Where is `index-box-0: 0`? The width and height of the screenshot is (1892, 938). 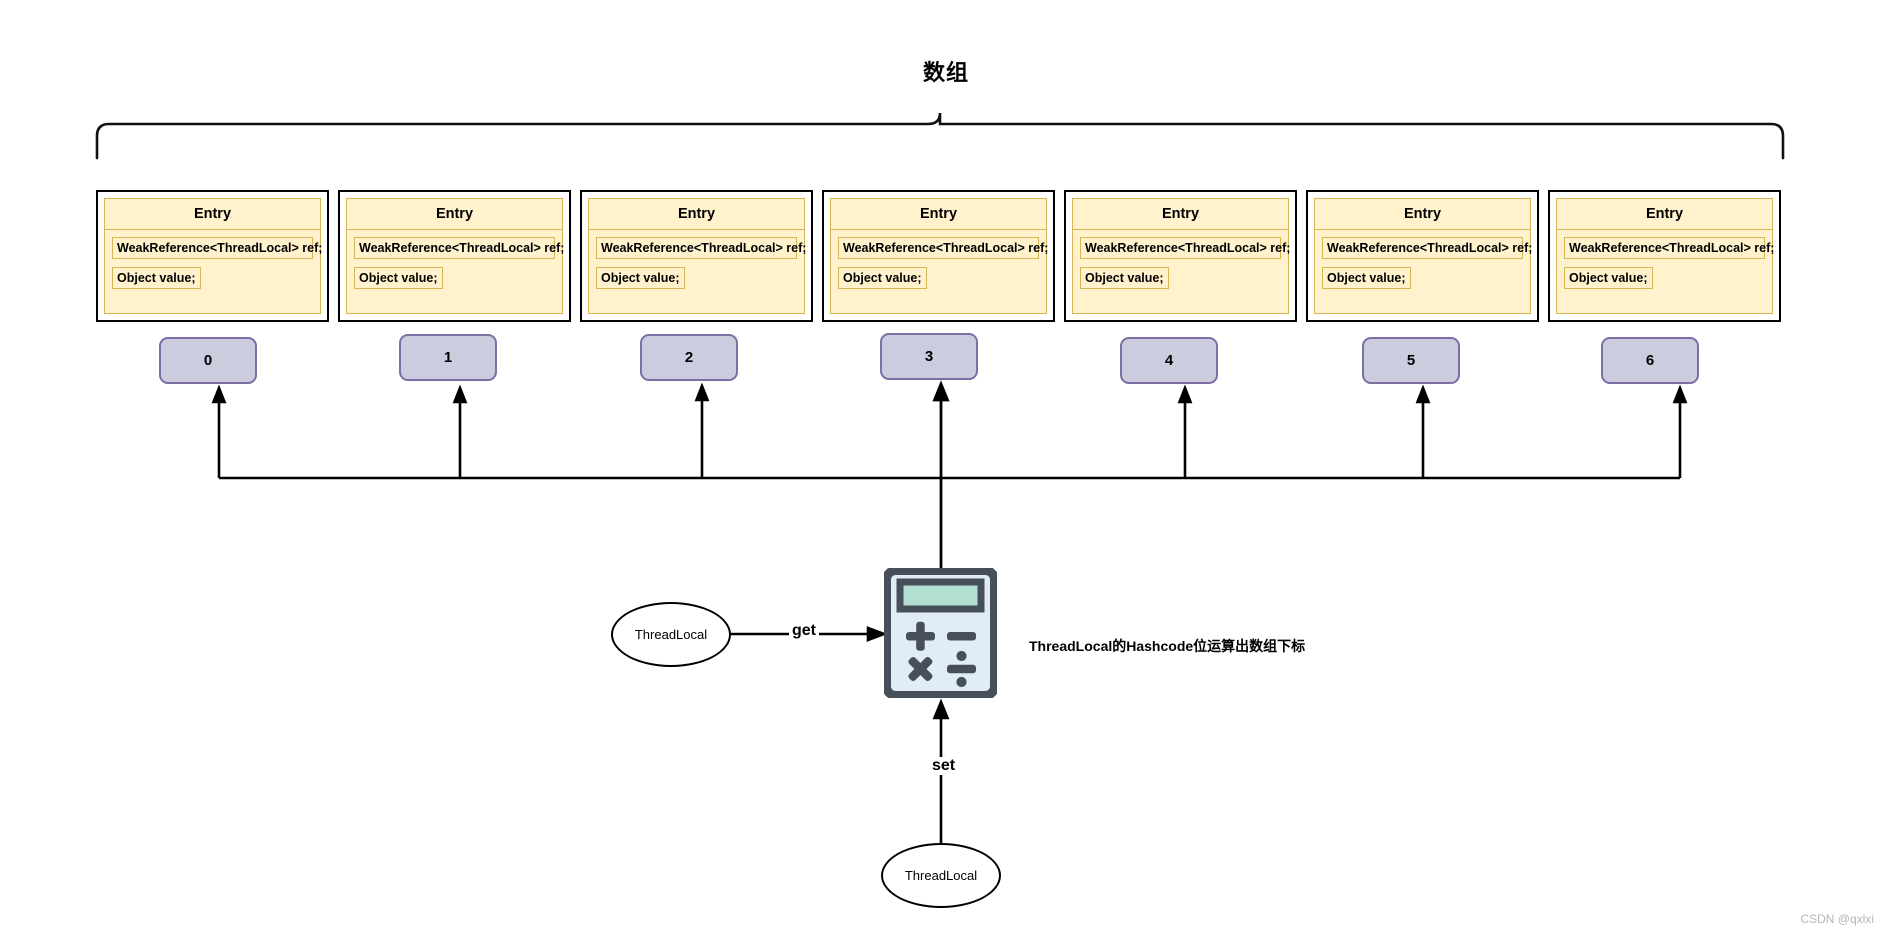
index-box-0: 0 is located at coordinates (208, 360).